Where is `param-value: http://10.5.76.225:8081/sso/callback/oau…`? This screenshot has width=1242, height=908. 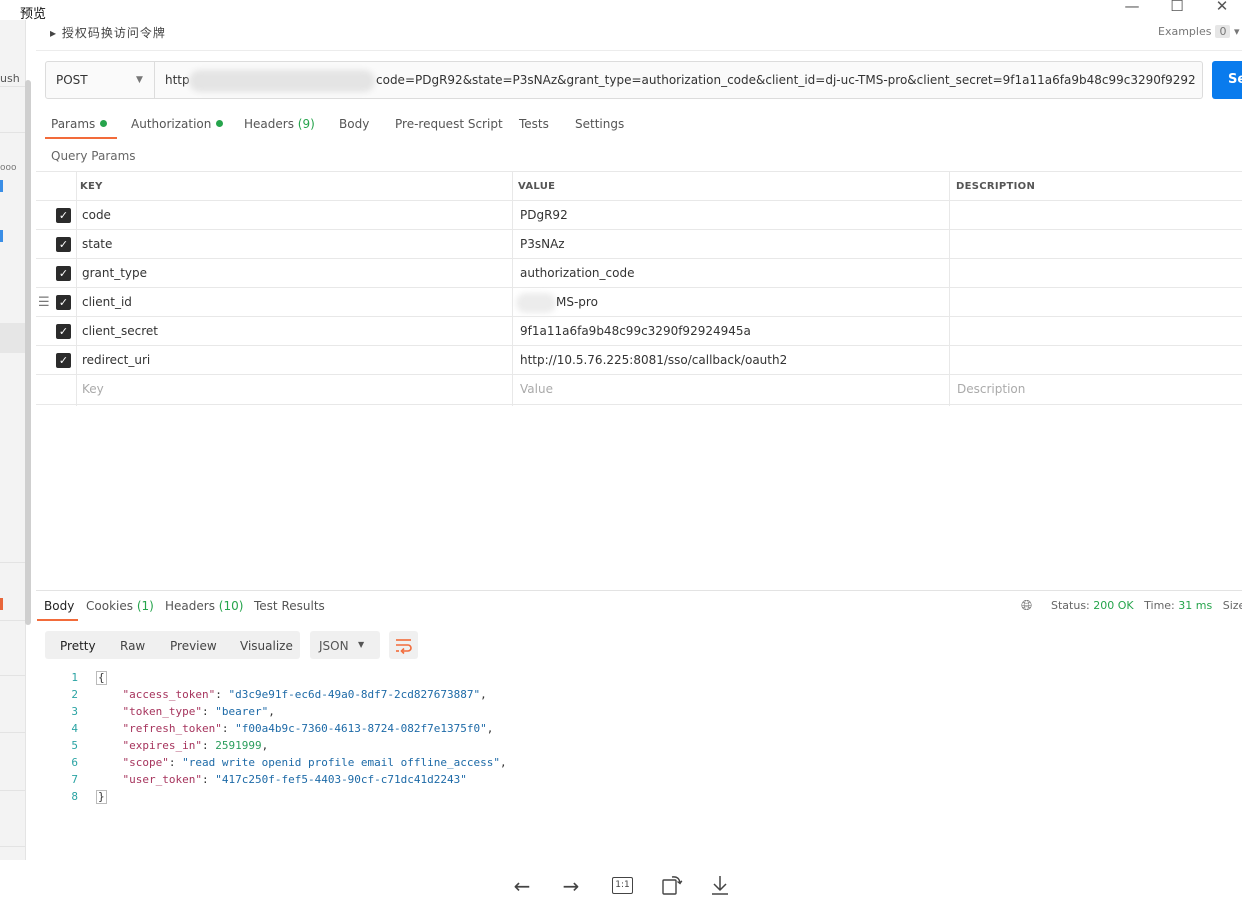
param-value: http://10.5.76.225:8081/sso/callback/oau… is located at coordinates (653, 360).